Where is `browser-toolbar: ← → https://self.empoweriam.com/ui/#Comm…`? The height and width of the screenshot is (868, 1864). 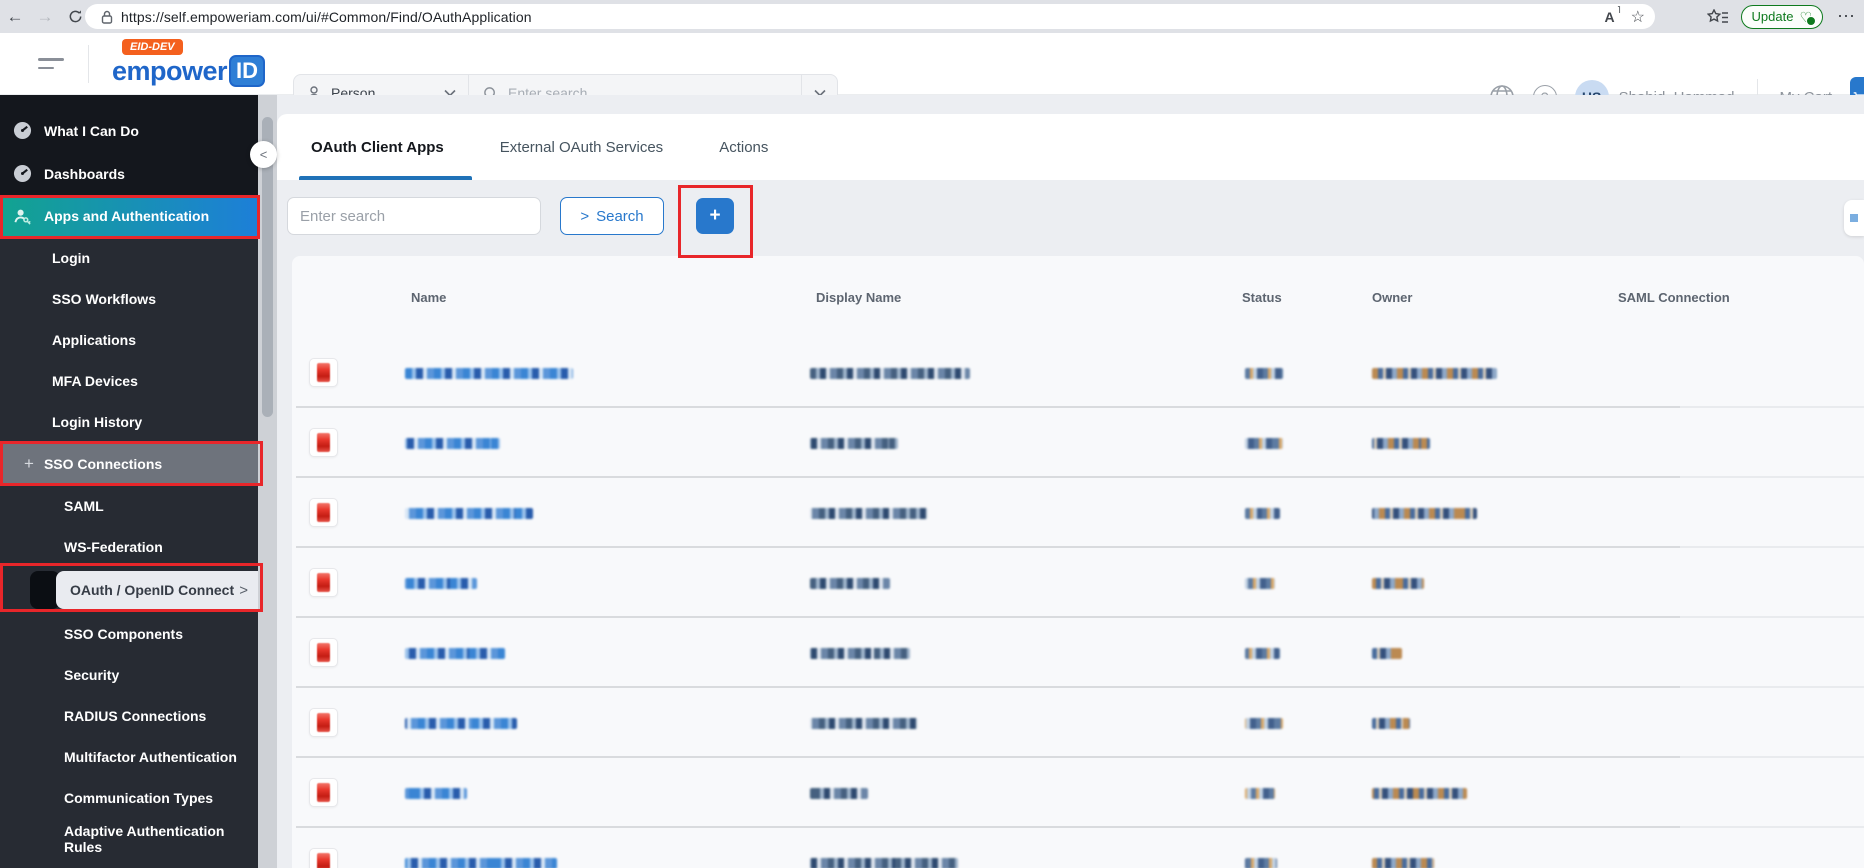
browser-toolbar: ← → https://self.empoweriam.com/ui/#Comm… is located at coordinates (932, 16).